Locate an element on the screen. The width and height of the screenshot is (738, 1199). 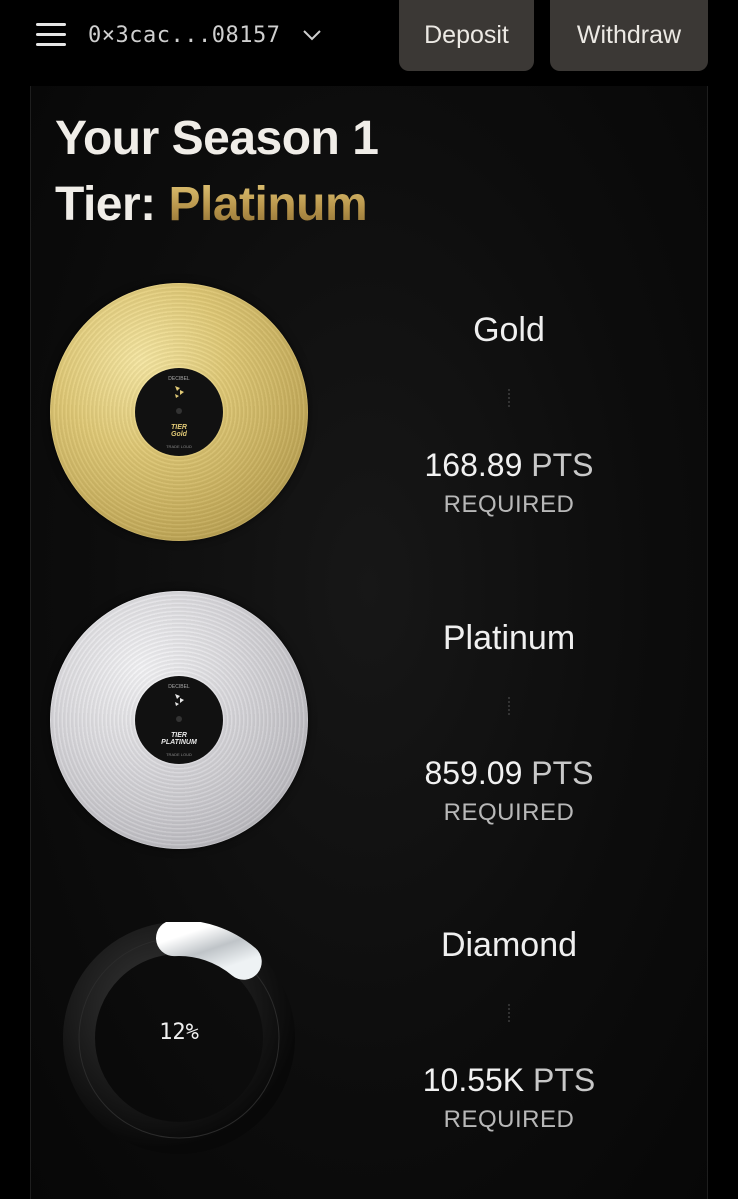
record-label: DECIBEL TIER PLATINUM TRADE LOUD is located at coordinates (179, 720).